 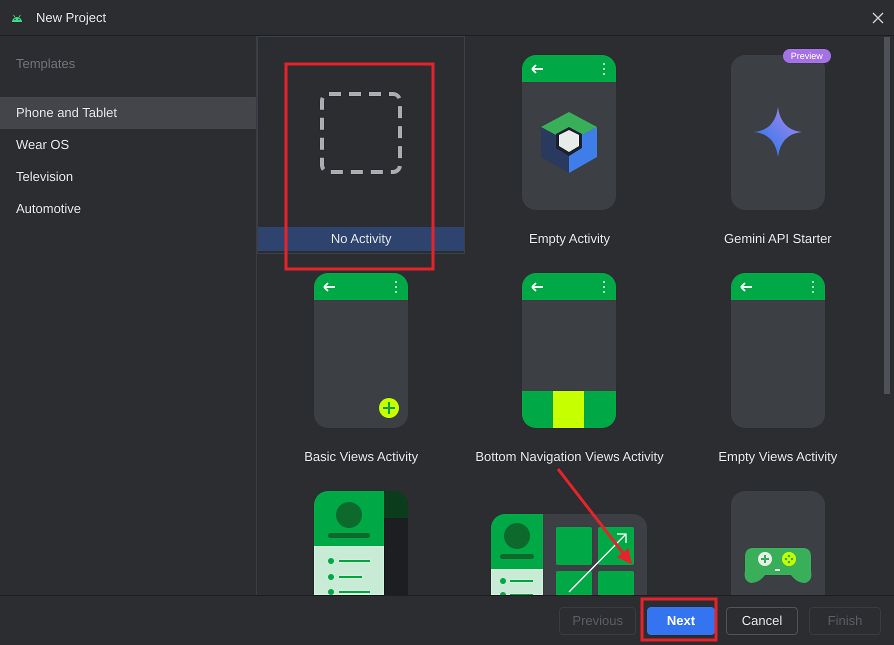 I want to click on sidebar-item: Phone and Tablet, so click(x=128, y=113).